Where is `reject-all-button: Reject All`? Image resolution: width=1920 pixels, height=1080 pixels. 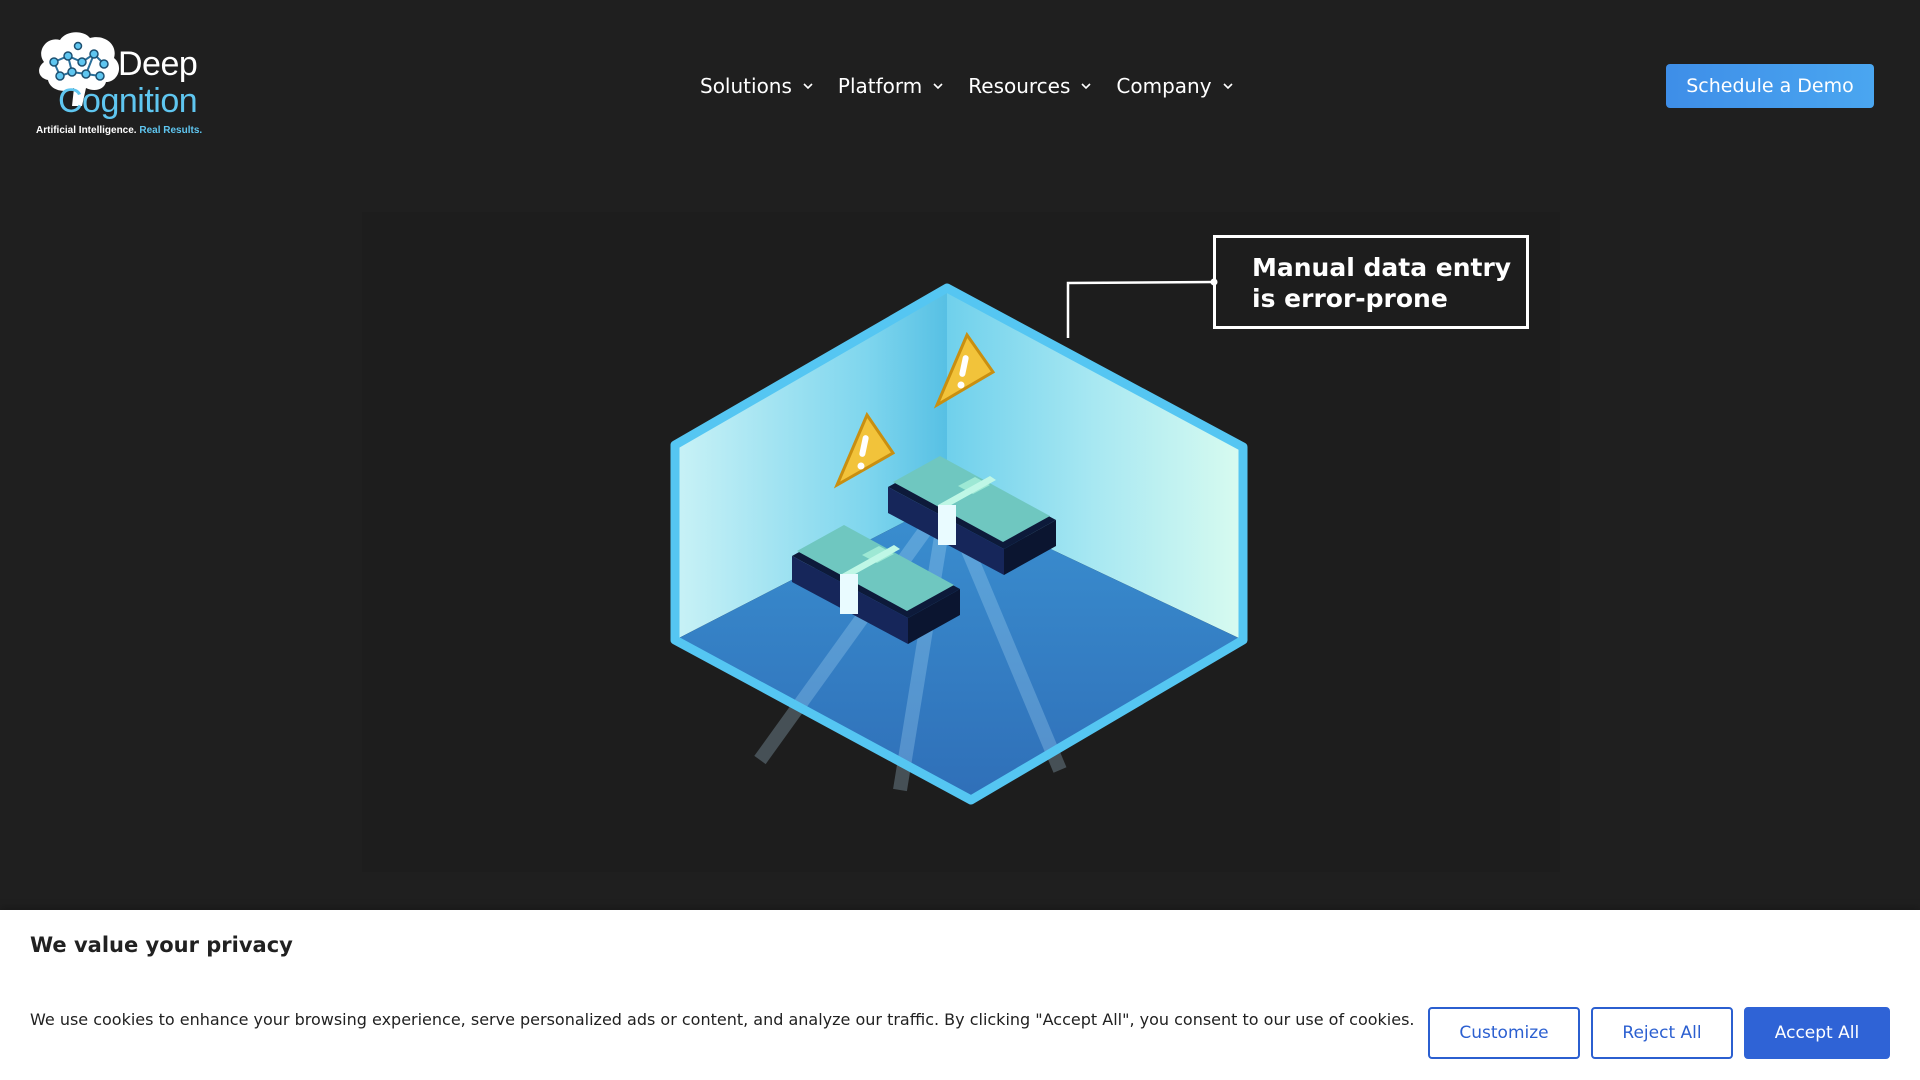 reject-all-button: Reject All is located at coordinates (1662, 1033).